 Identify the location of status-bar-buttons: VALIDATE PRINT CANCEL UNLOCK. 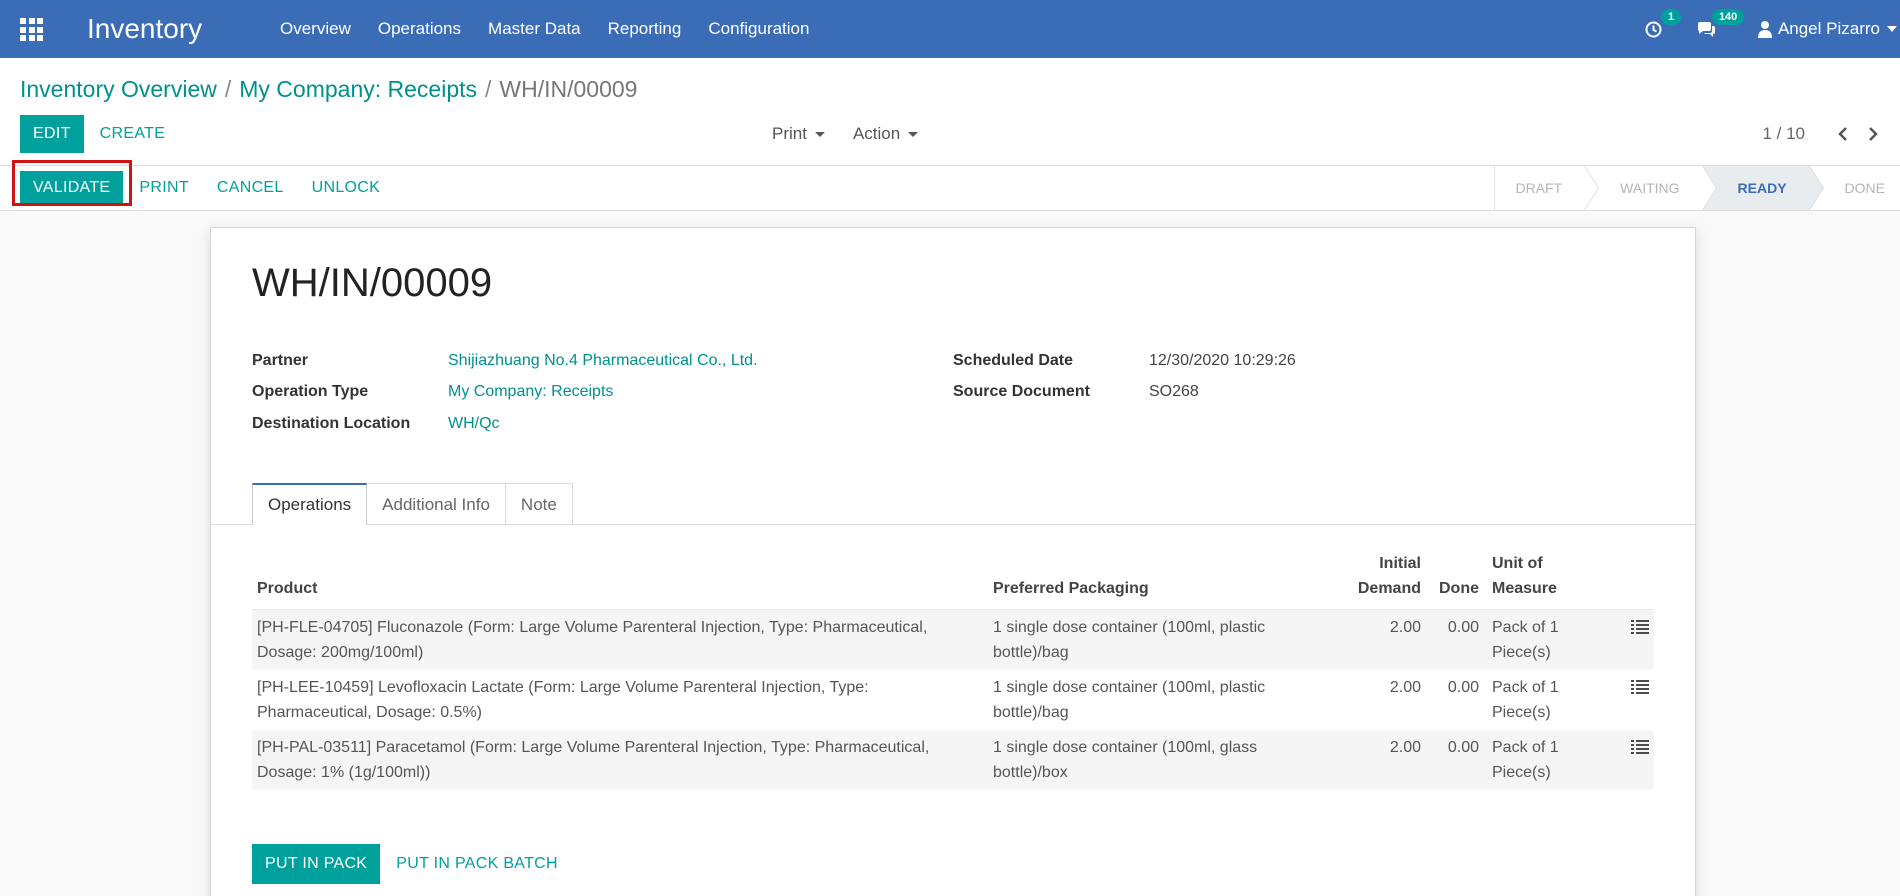
(206, 187).